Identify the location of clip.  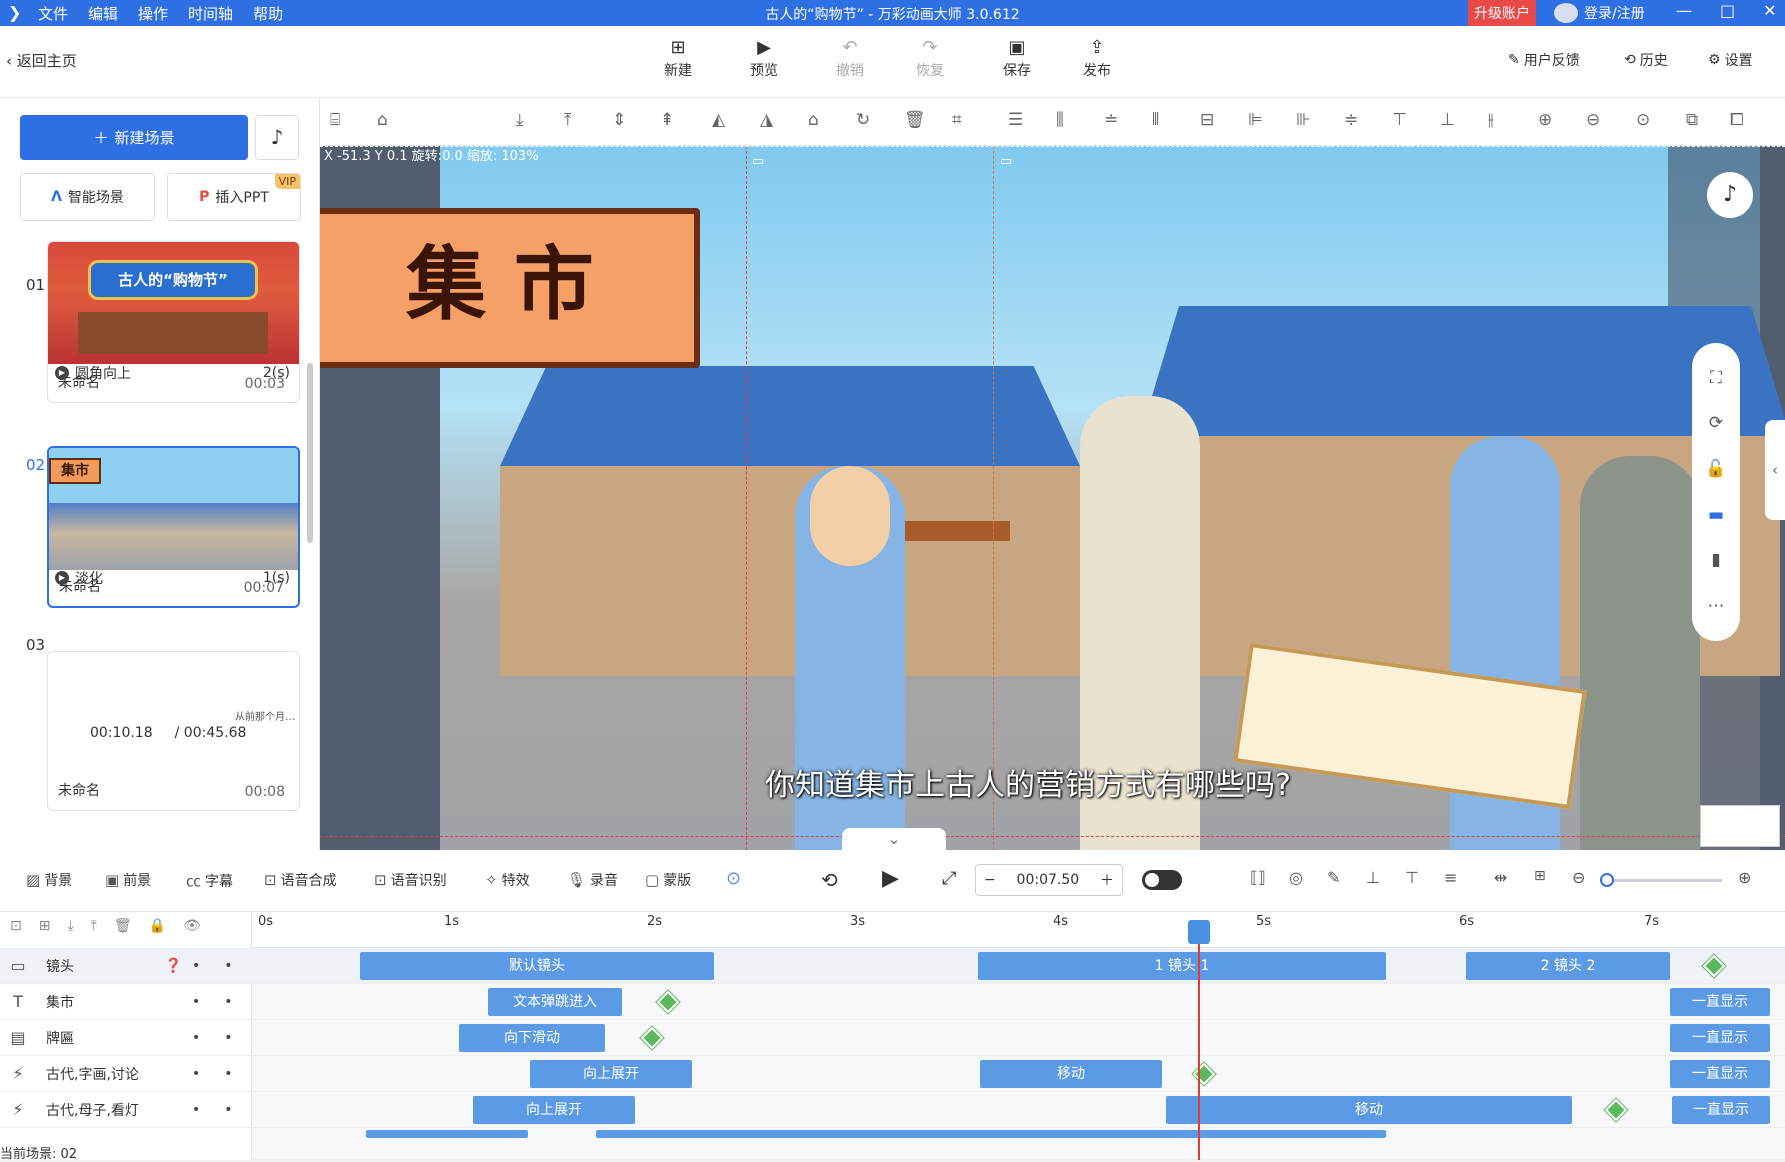
(991, 1134).